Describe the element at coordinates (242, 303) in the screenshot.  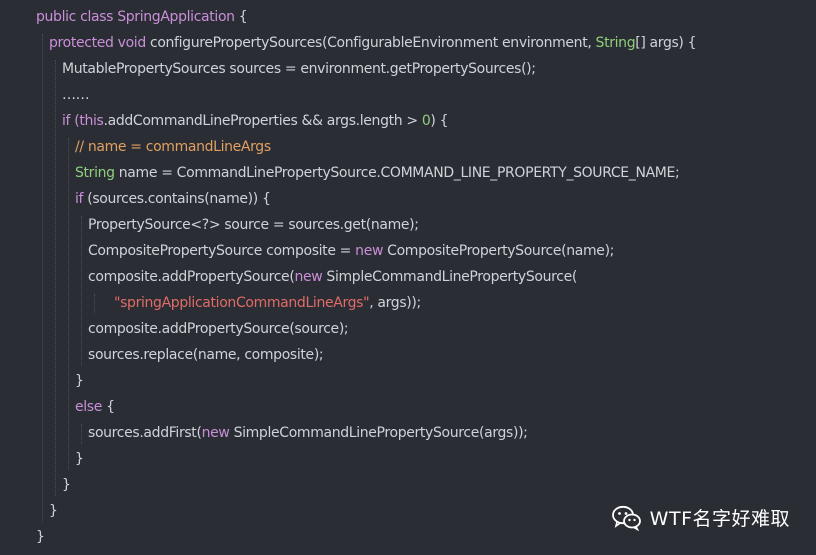
I see `code-token: "springApplicationCommandLineArgs"` at that location.